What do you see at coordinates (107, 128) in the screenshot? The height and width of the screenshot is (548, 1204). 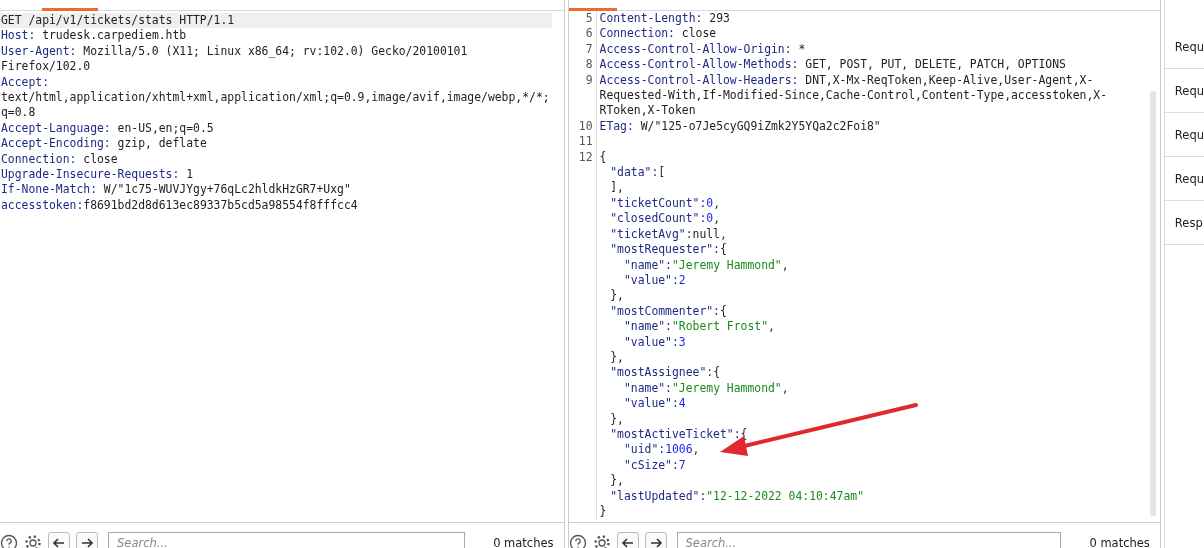 I see `header-line: Accept-Language: en-US,en;q=0.5` at bounding box center [107, 128].